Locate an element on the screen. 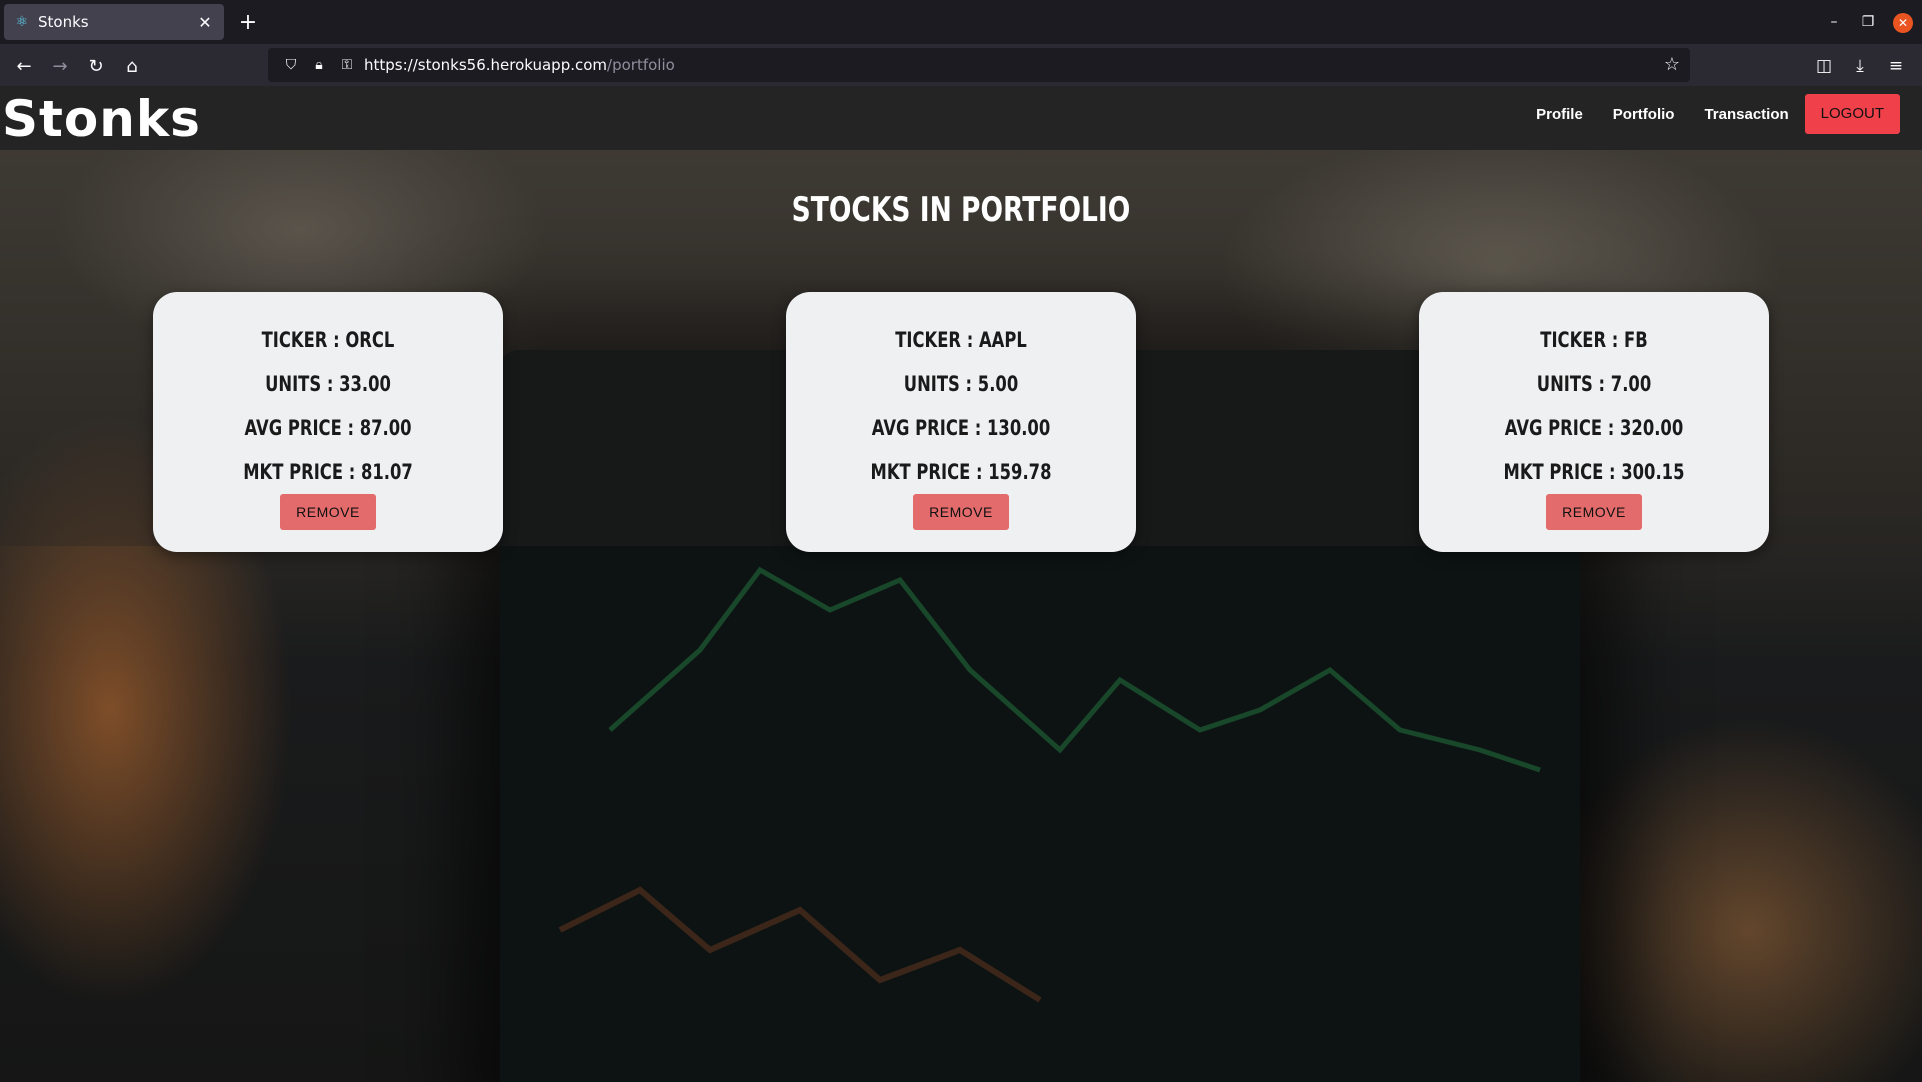 The image size is (1922, 1082). bookmark-star-icon: ☆ is located at coordinates (1672, 64).